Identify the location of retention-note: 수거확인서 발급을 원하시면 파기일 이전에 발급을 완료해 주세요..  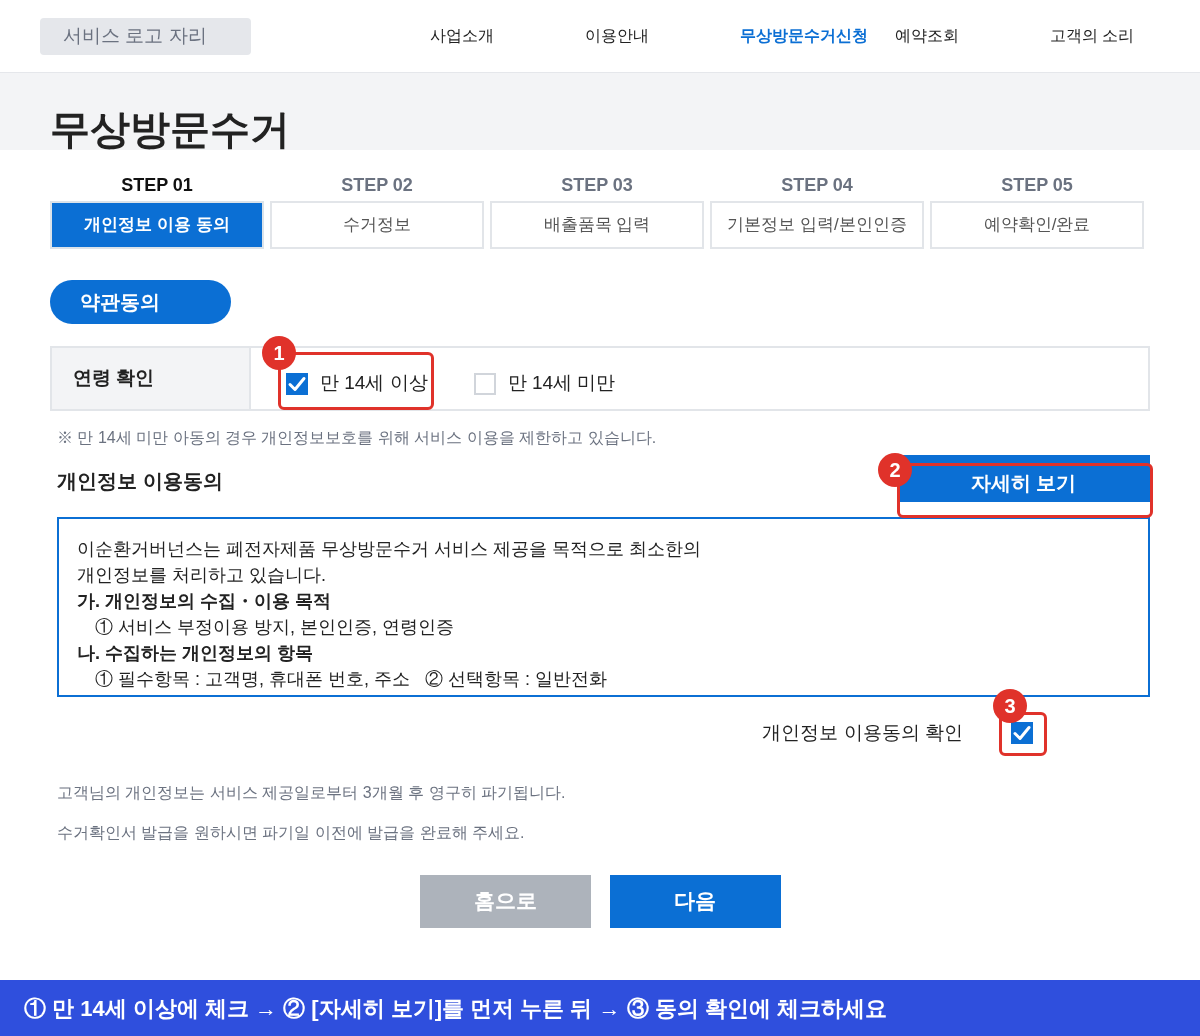
(291, 832).